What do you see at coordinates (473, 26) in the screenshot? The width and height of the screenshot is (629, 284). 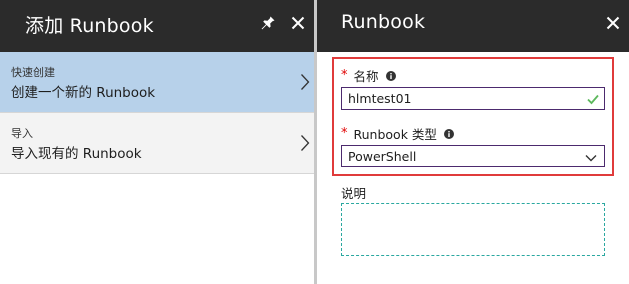 I see `blade-header: Runbook` at bounding box center [473, 26].